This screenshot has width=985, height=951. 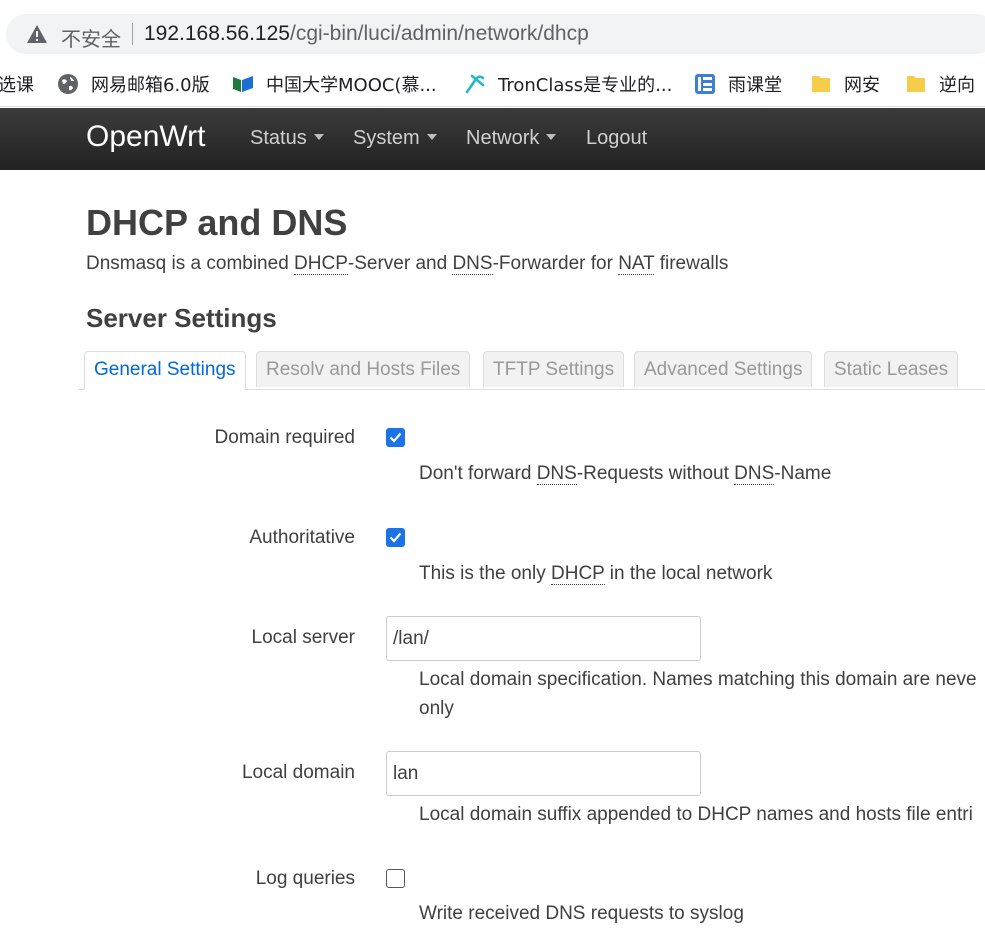 I want to click on log-queries-help: Write received DNS requests to syslog, so click(x=581, y=913).